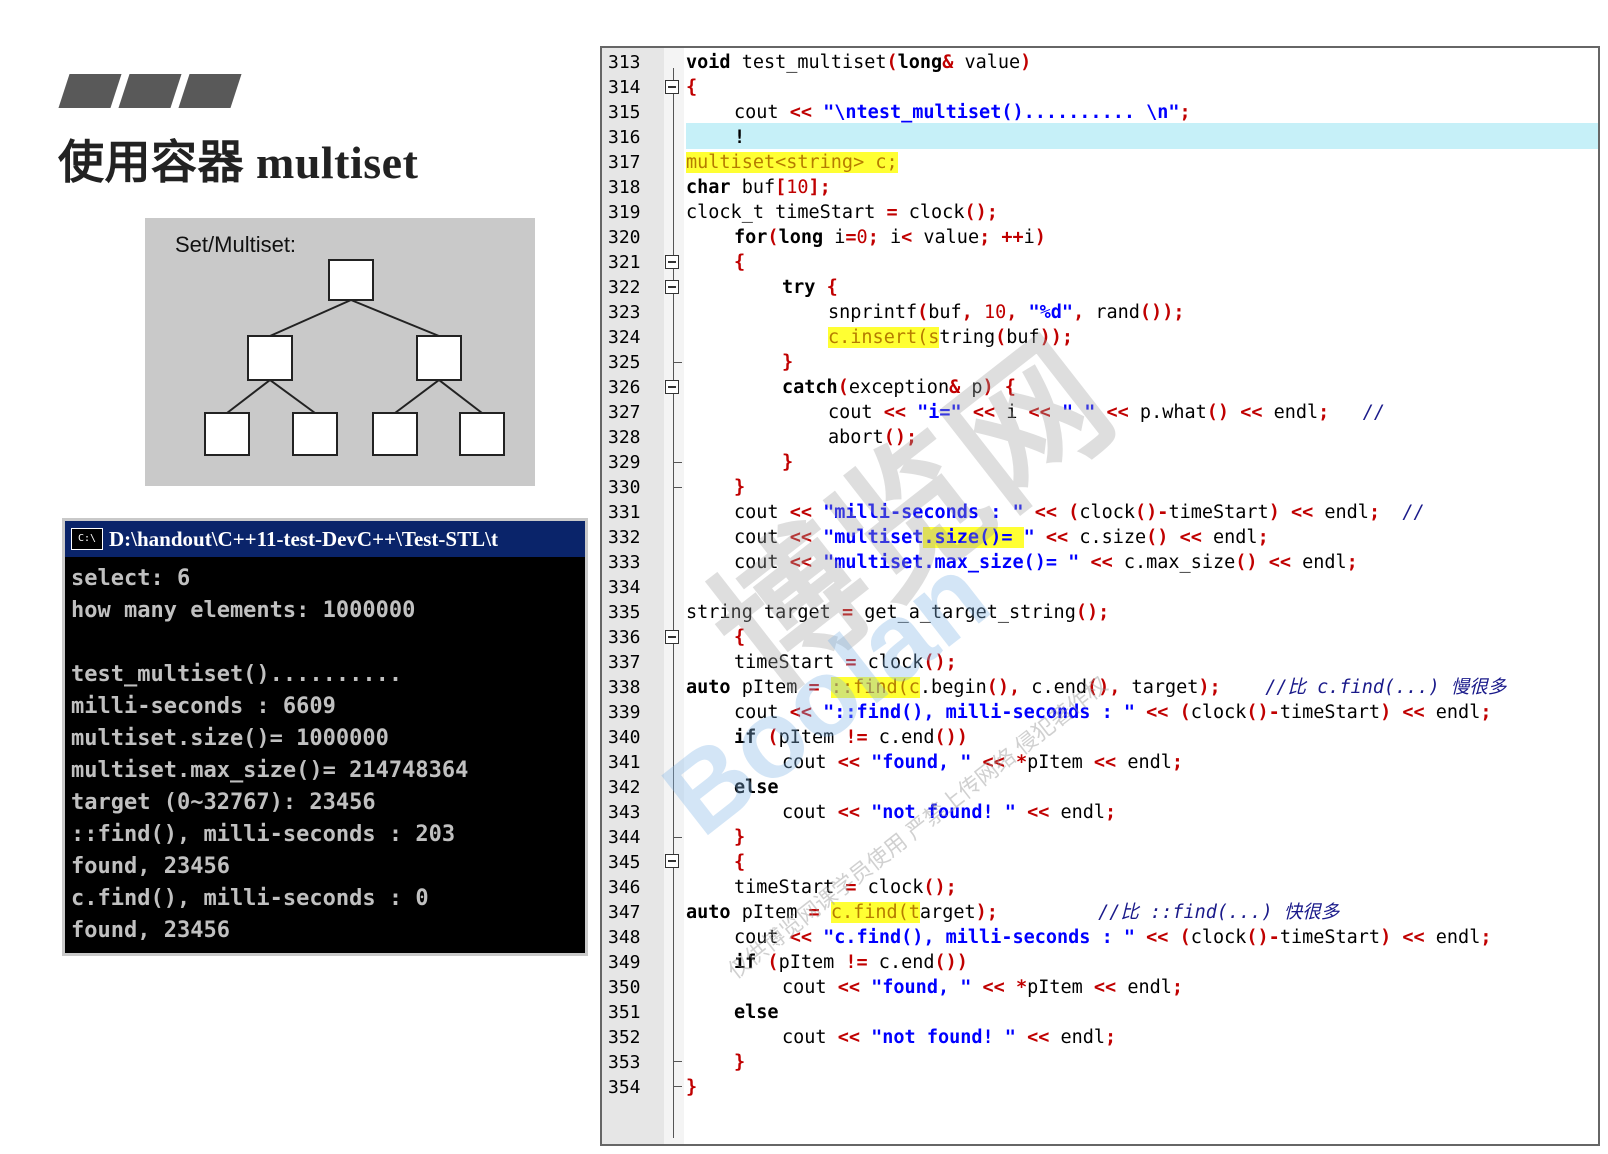 This screenshot has height=1154, width=1608. Describe the element at coordinates (624, 62) in the screenshot. I see `line-number: 313` at that location.